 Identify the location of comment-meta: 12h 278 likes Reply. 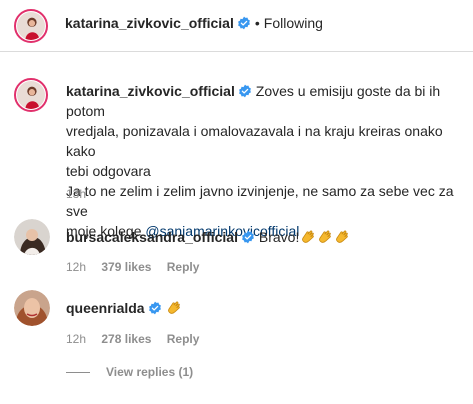
(138, 339).